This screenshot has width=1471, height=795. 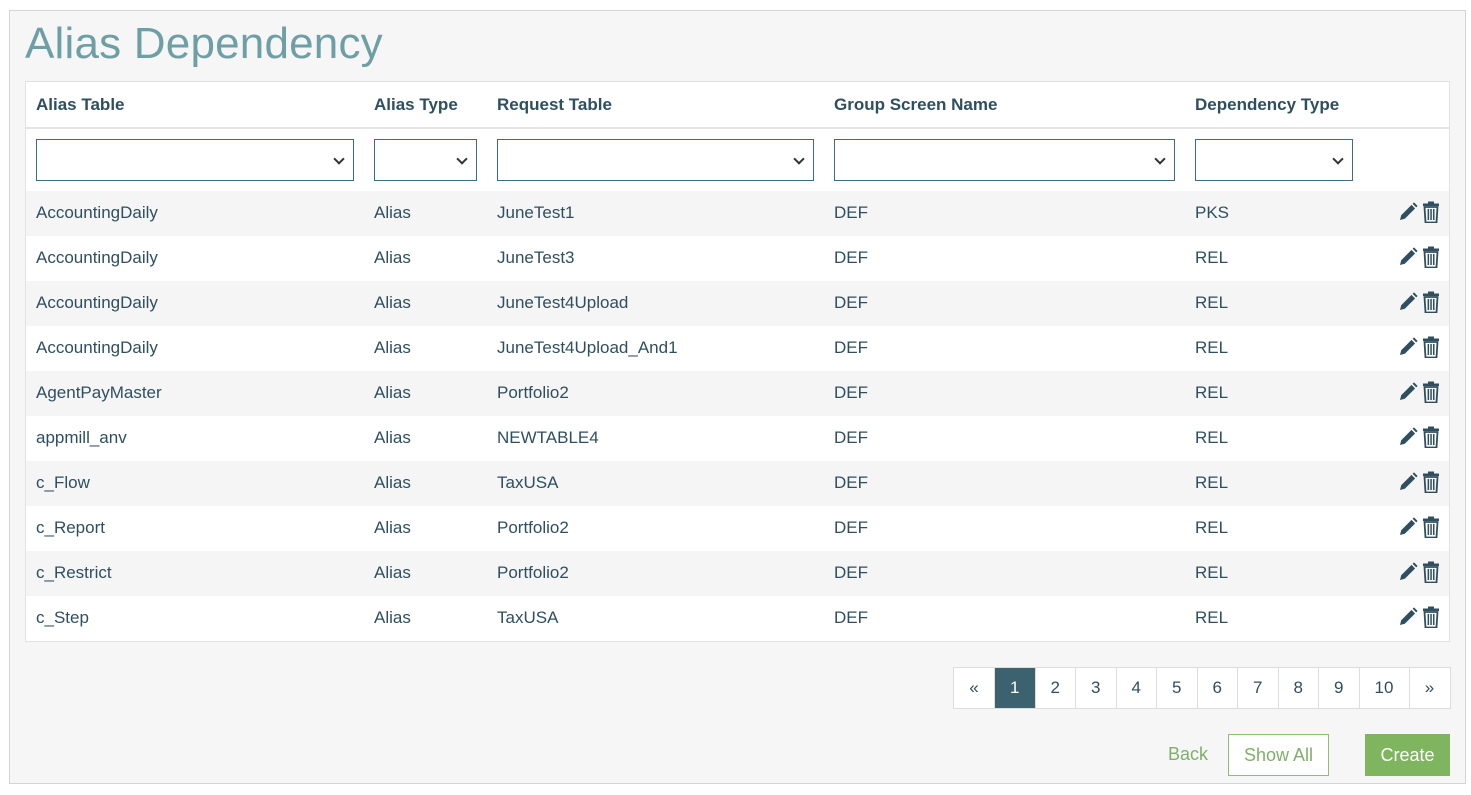 What do you see at coordinates (737, 618) in the screenshot?
I see `table-row: c_Step Alias TaxUSA DEF REL` at bounding box center [737, 618].